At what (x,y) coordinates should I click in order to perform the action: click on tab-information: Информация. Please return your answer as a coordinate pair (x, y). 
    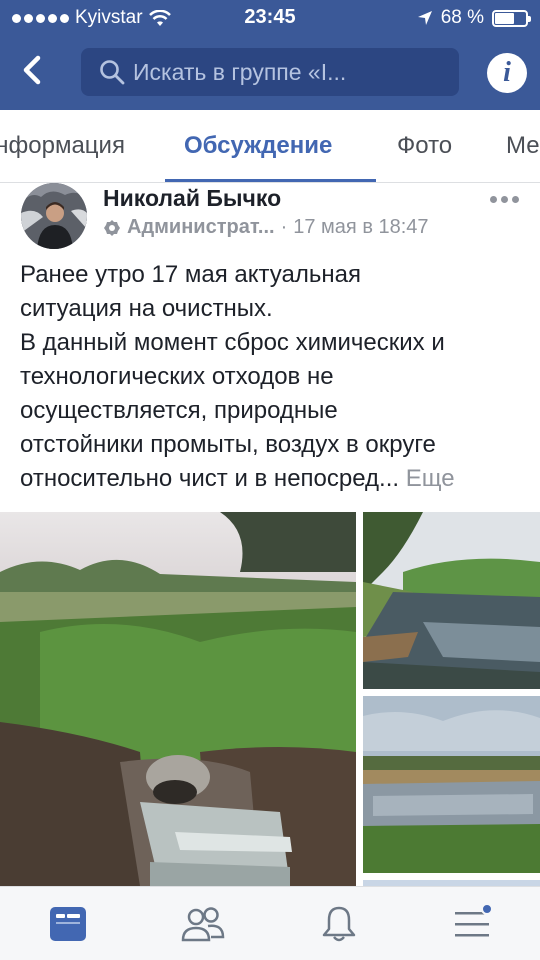
    Looking at the image, I should click on (62, 146).